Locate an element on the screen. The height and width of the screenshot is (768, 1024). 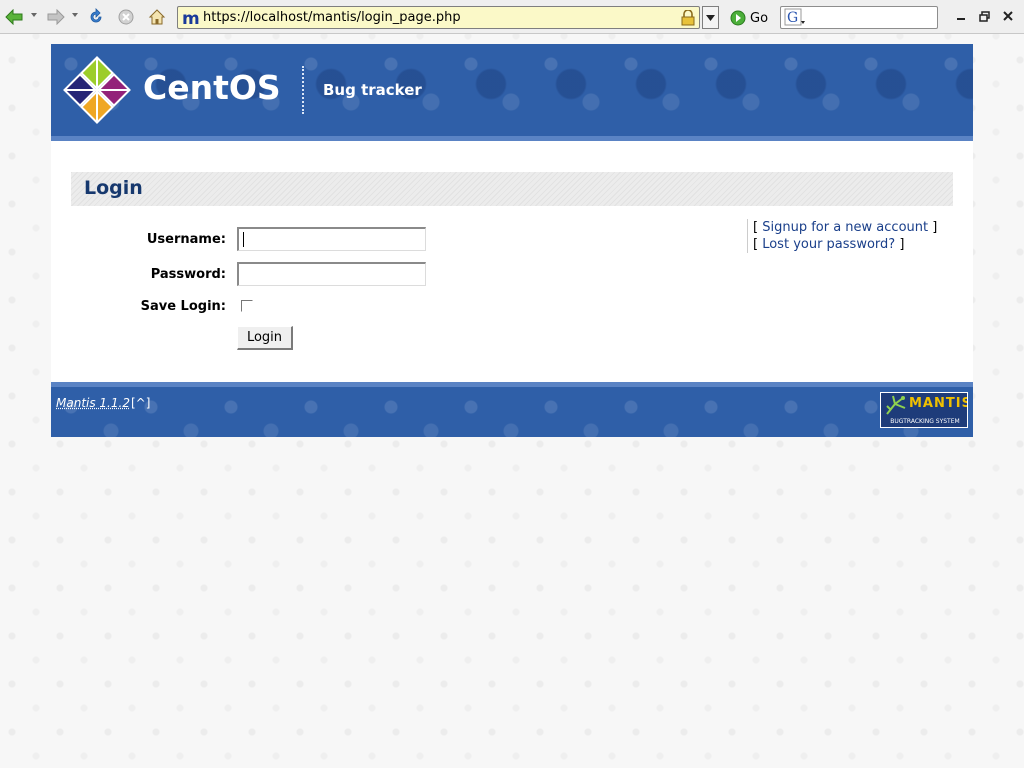
reload-icon is located at coordinates (96, 17).